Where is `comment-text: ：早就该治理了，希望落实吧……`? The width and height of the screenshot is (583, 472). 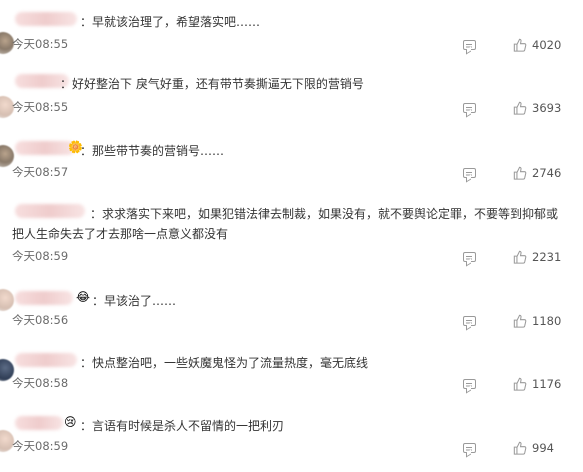 comment-text: ：早就该治理了，希望落实吧…… is located at coordinates (170, 22).